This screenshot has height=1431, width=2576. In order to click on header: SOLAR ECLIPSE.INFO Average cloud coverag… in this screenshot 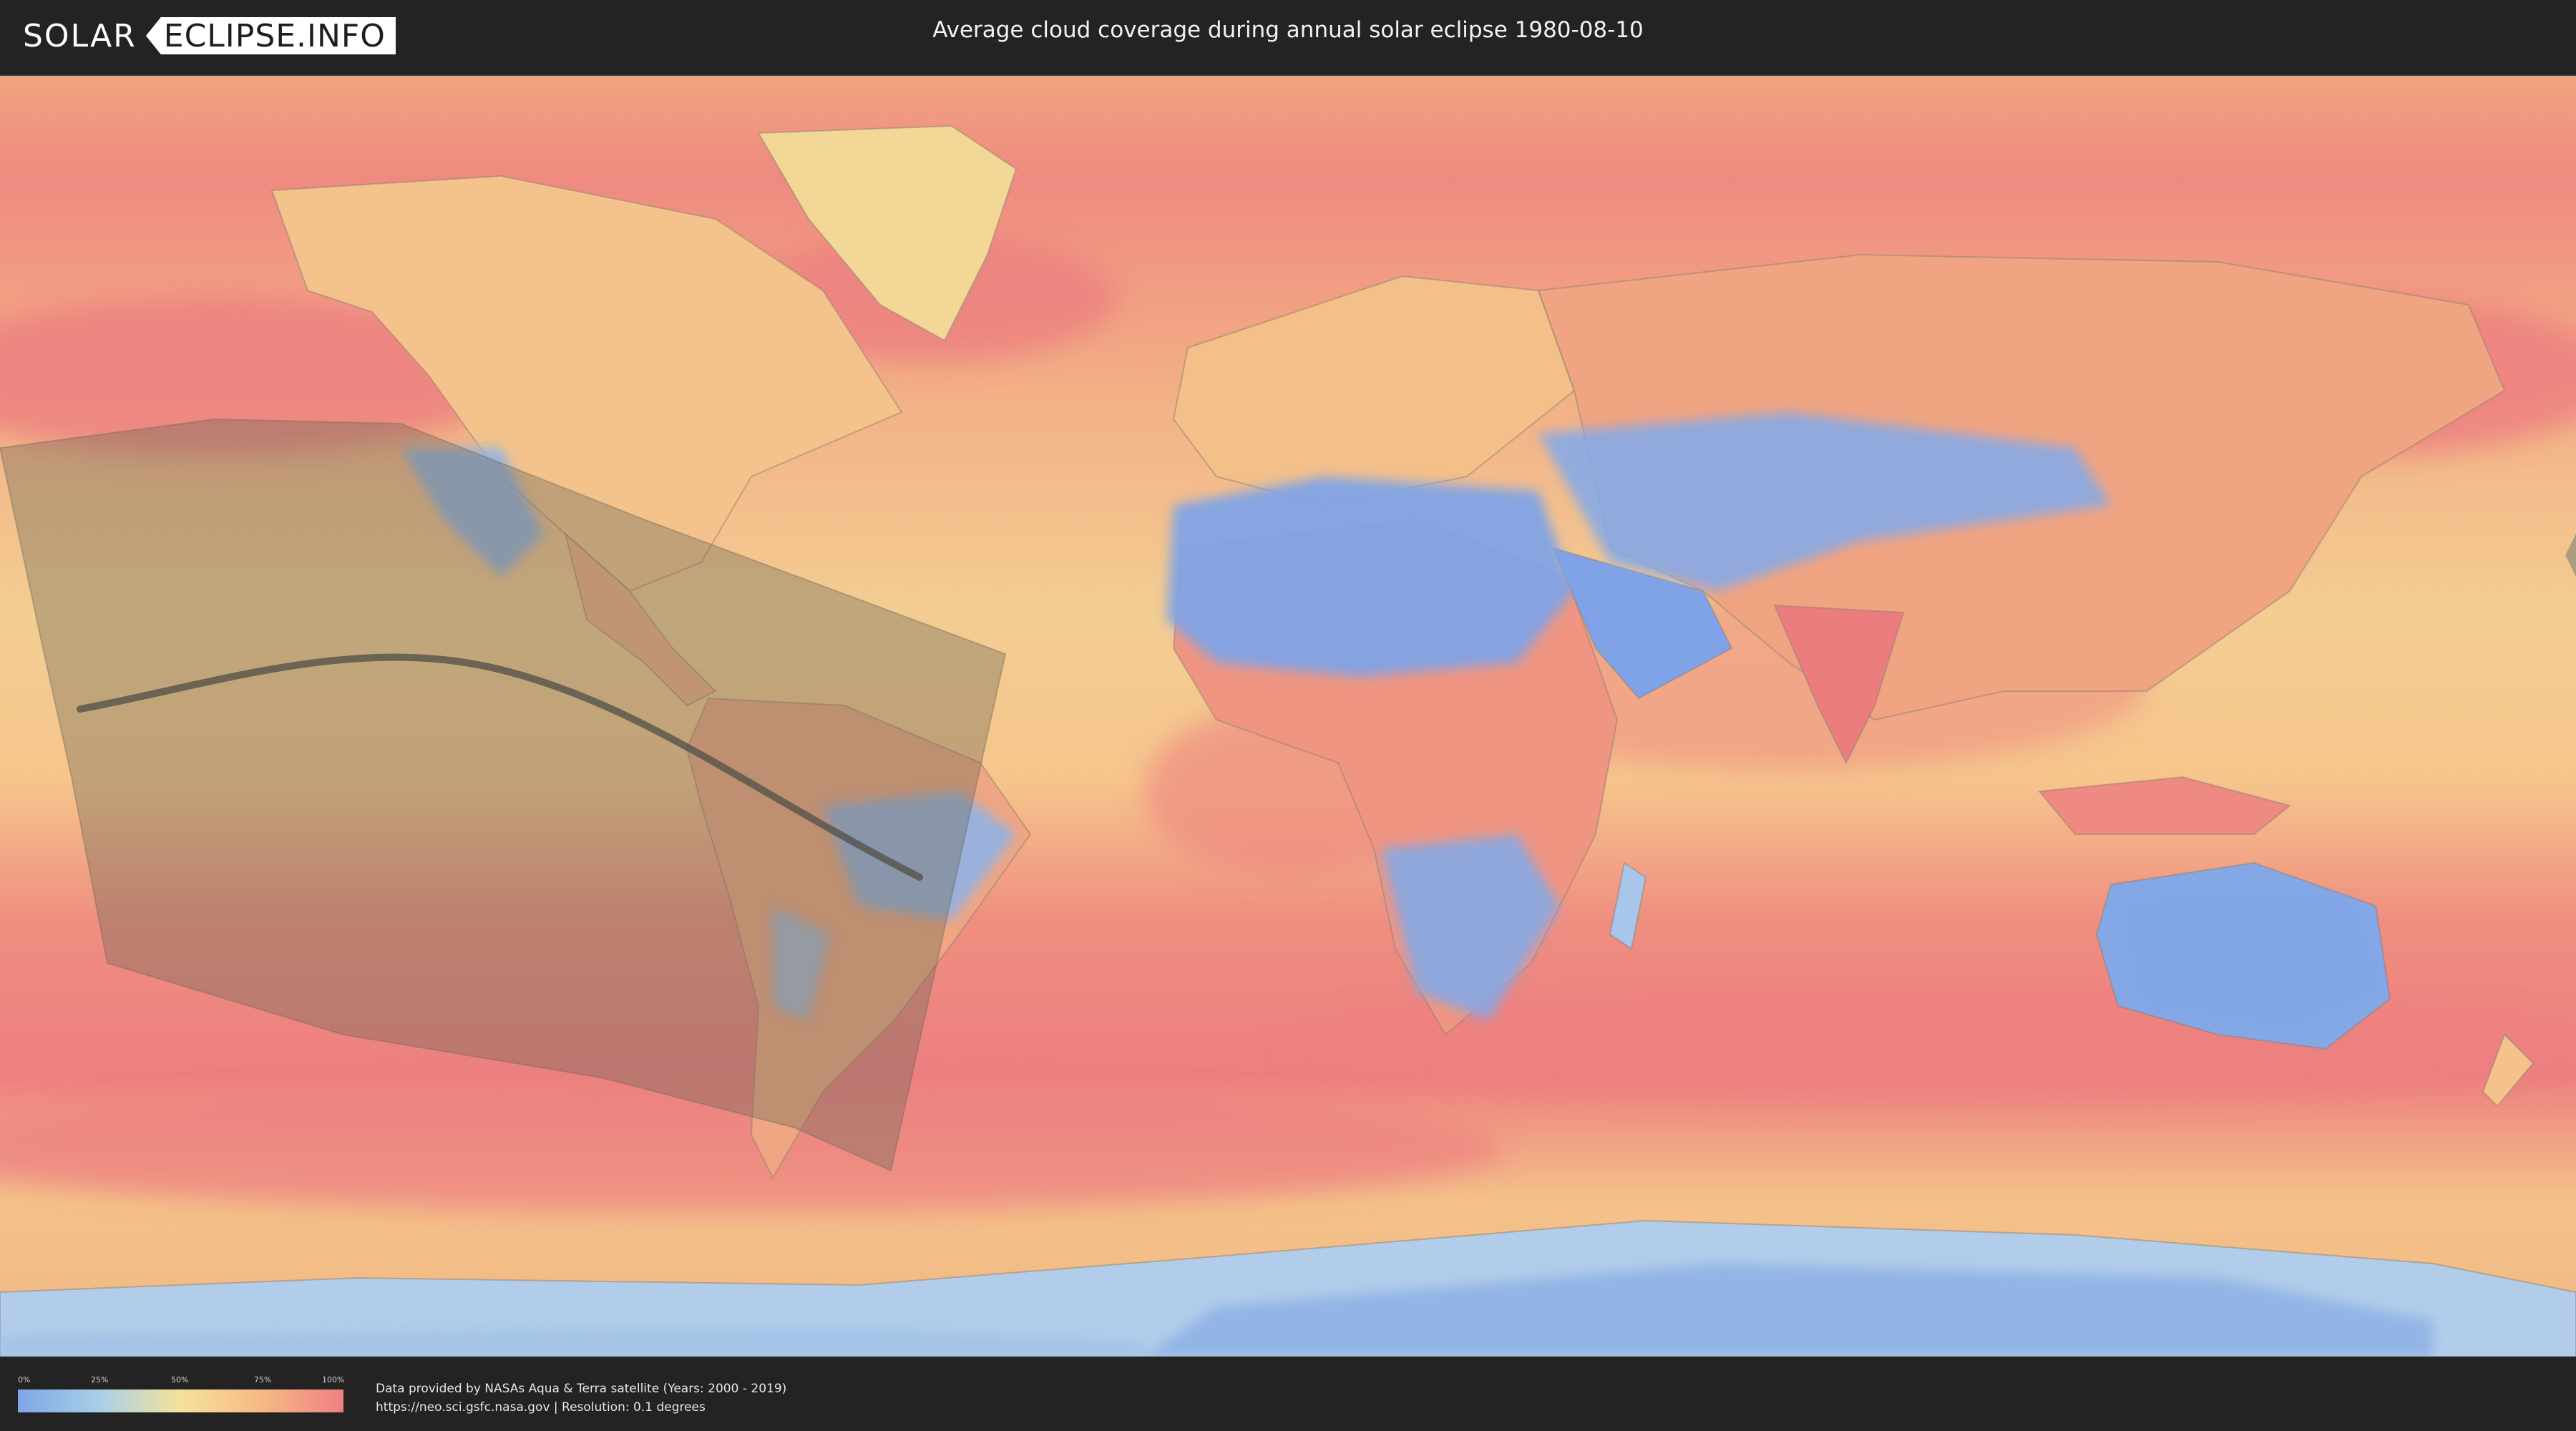, I will do `click(1288, 36)`.